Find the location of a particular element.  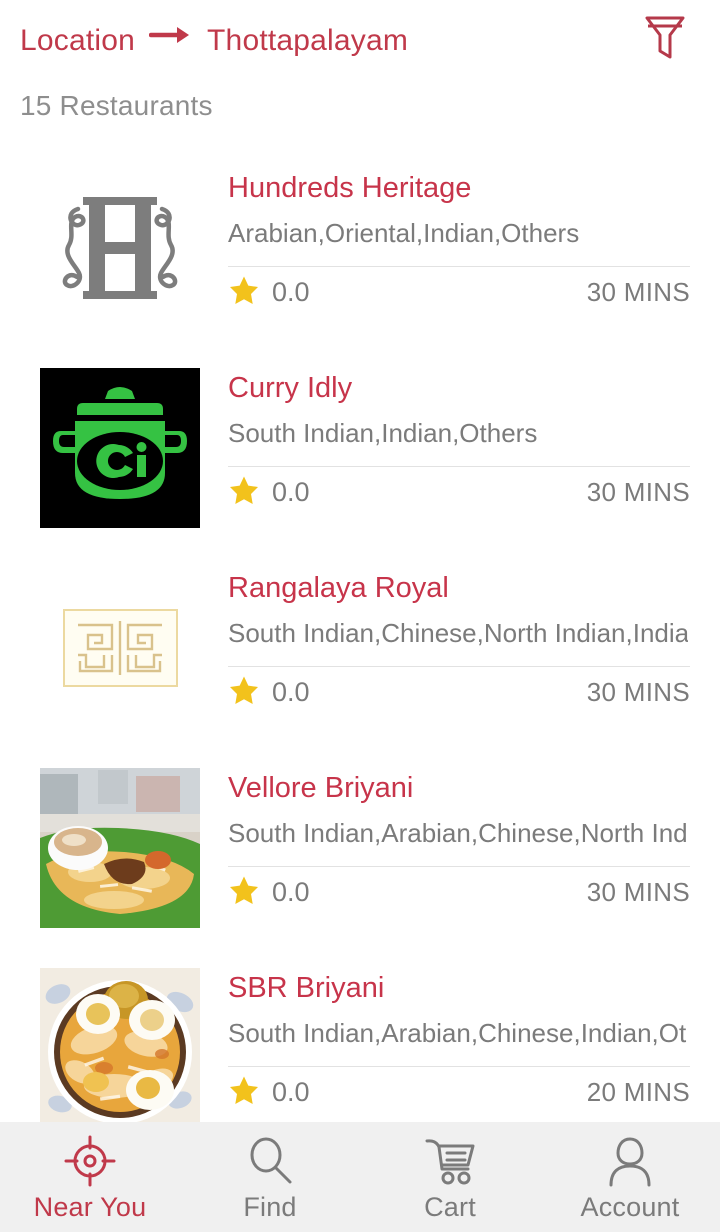

person-account-icon is located at coordinates (630, 1161).